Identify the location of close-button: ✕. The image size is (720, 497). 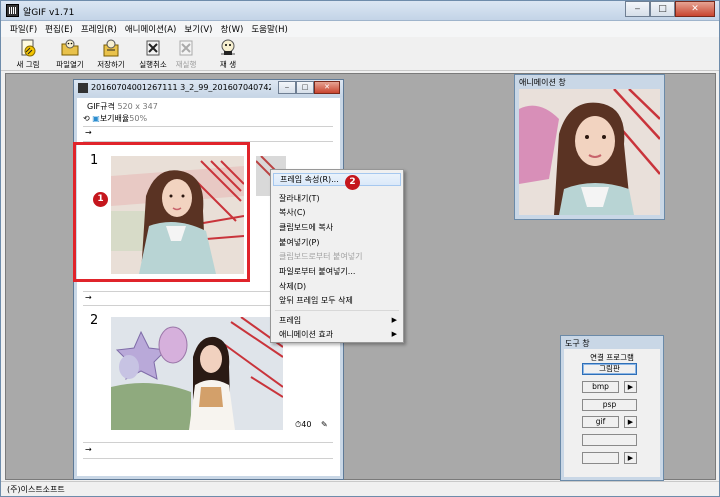
(695, 9).